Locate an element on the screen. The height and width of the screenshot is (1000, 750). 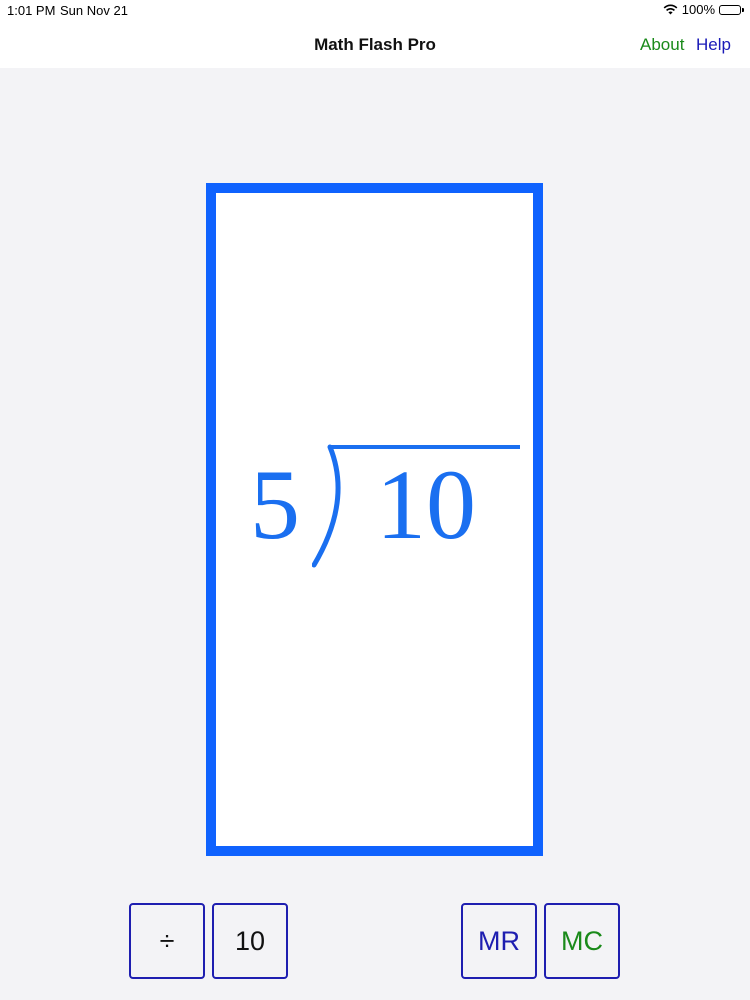
page-title: Math Flash Pro is located at coordinates (375, 44).